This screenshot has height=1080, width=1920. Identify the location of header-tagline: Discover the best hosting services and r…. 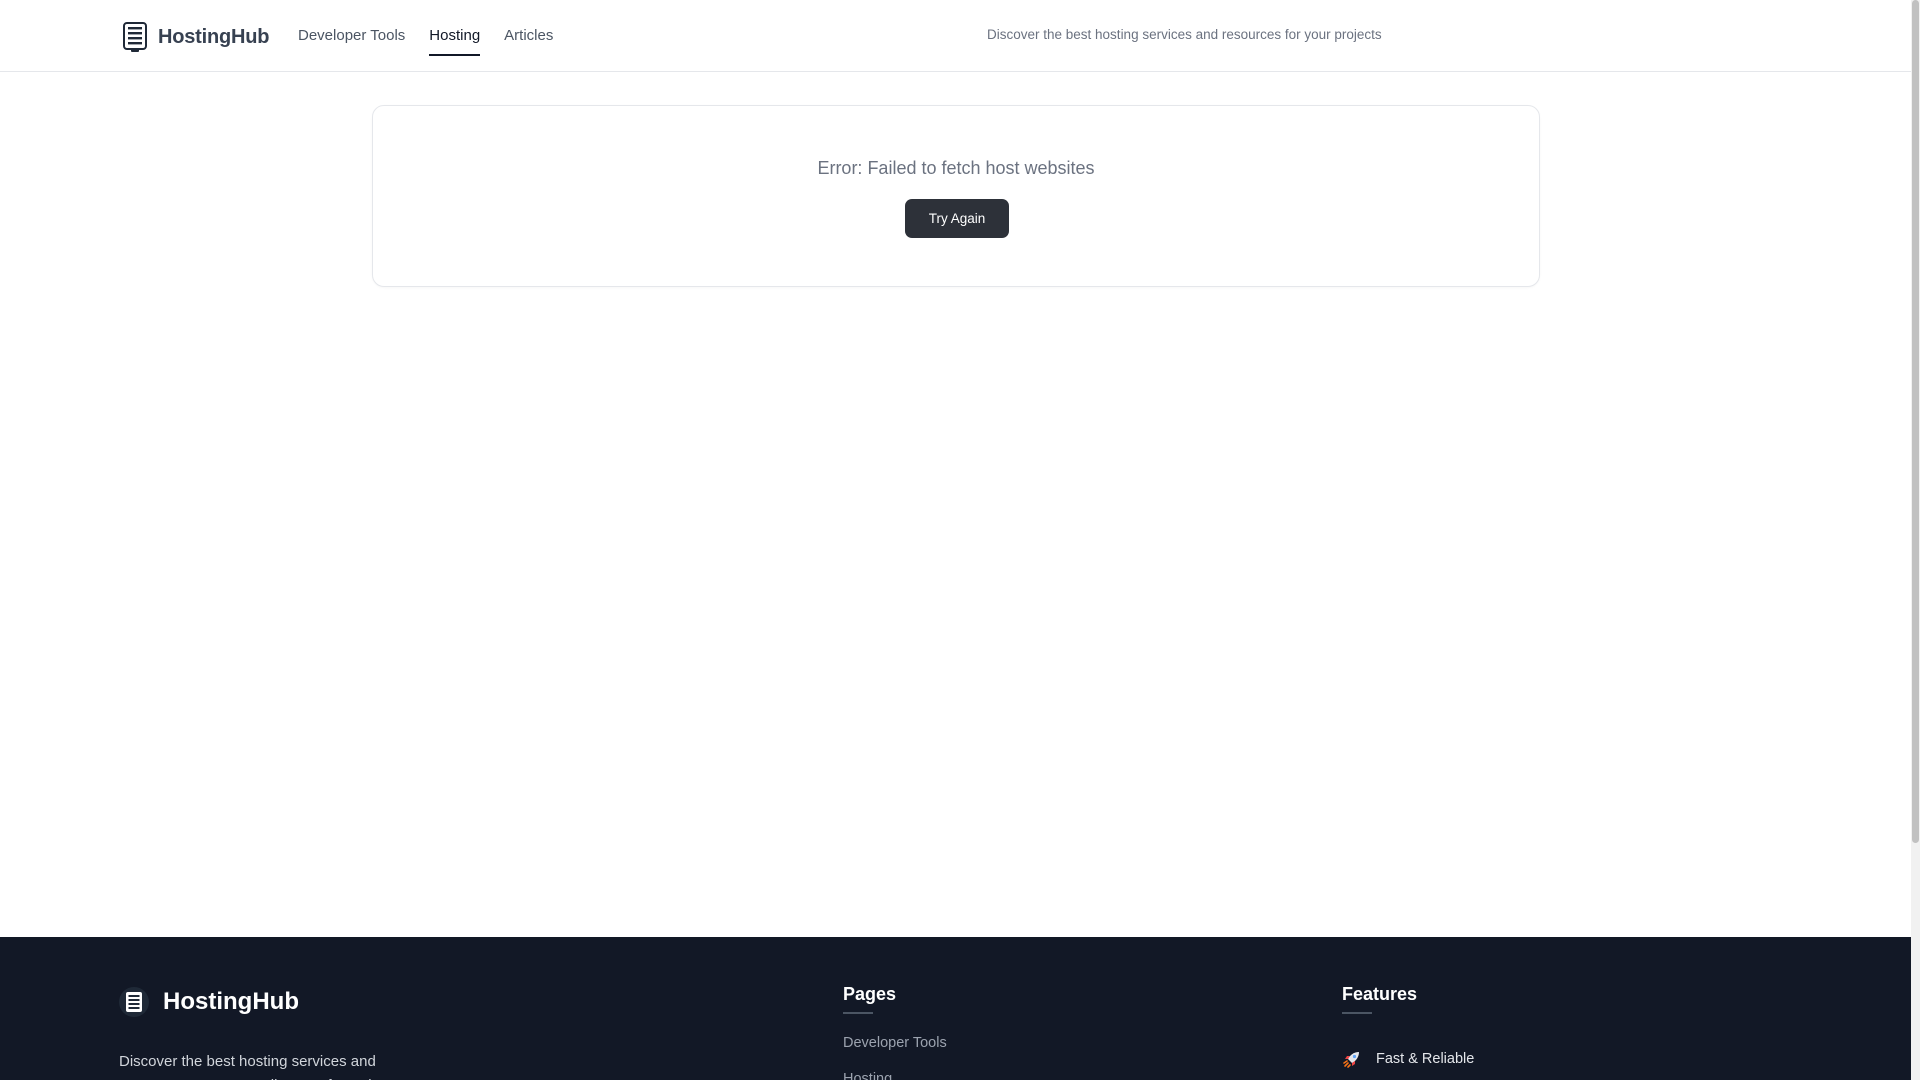
(1184, 34).